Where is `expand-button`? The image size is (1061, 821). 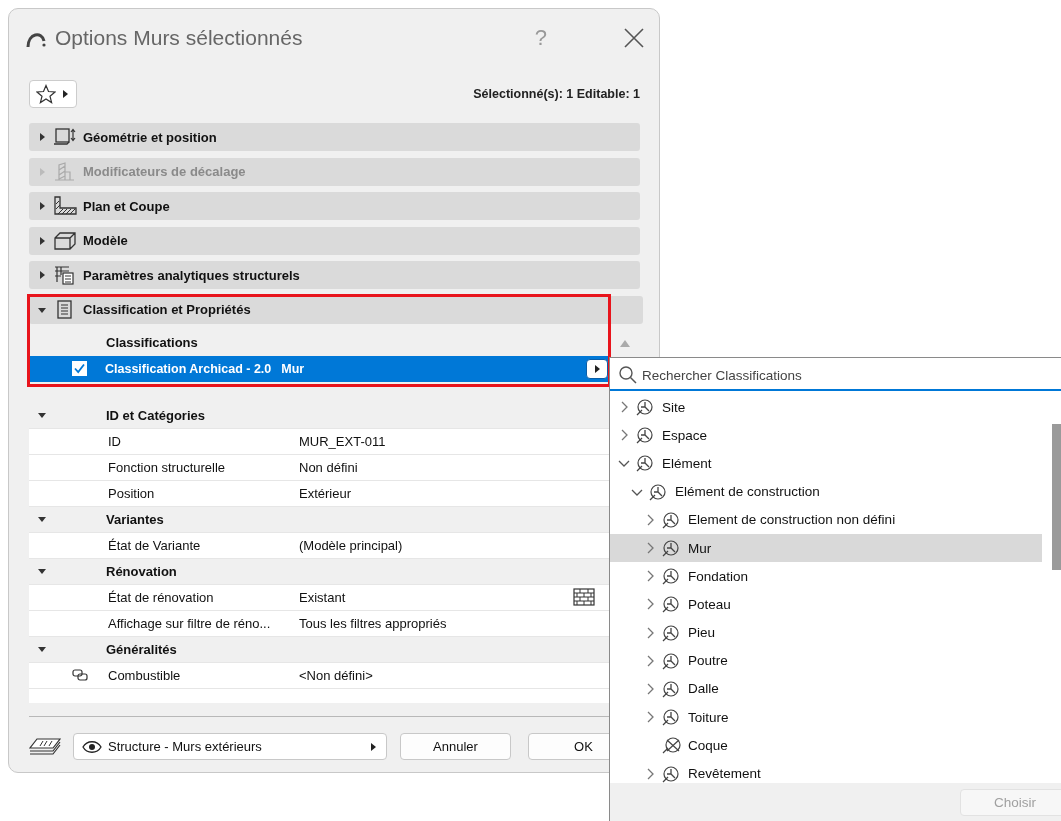
expand-button is located at coordinates (597, 368).